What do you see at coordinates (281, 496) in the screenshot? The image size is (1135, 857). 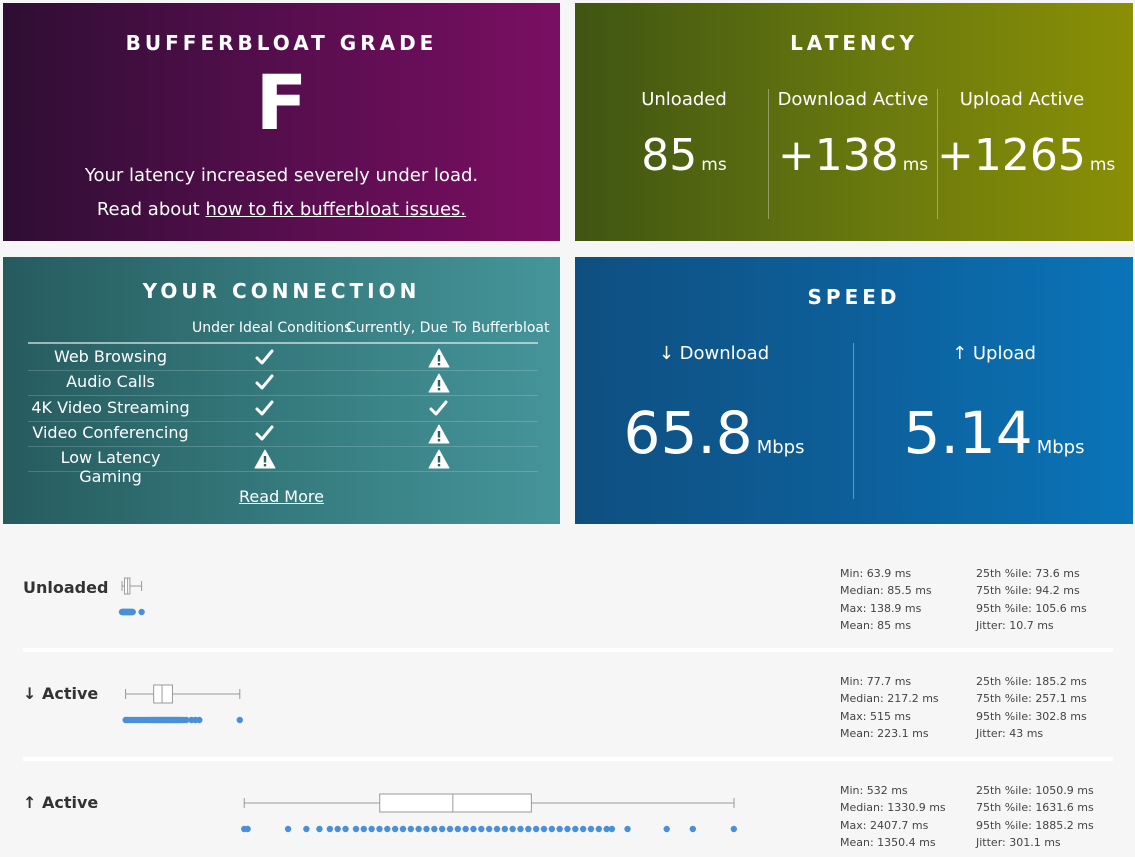 I see `read-more-link: Read More` at bounding box center [281, 496].